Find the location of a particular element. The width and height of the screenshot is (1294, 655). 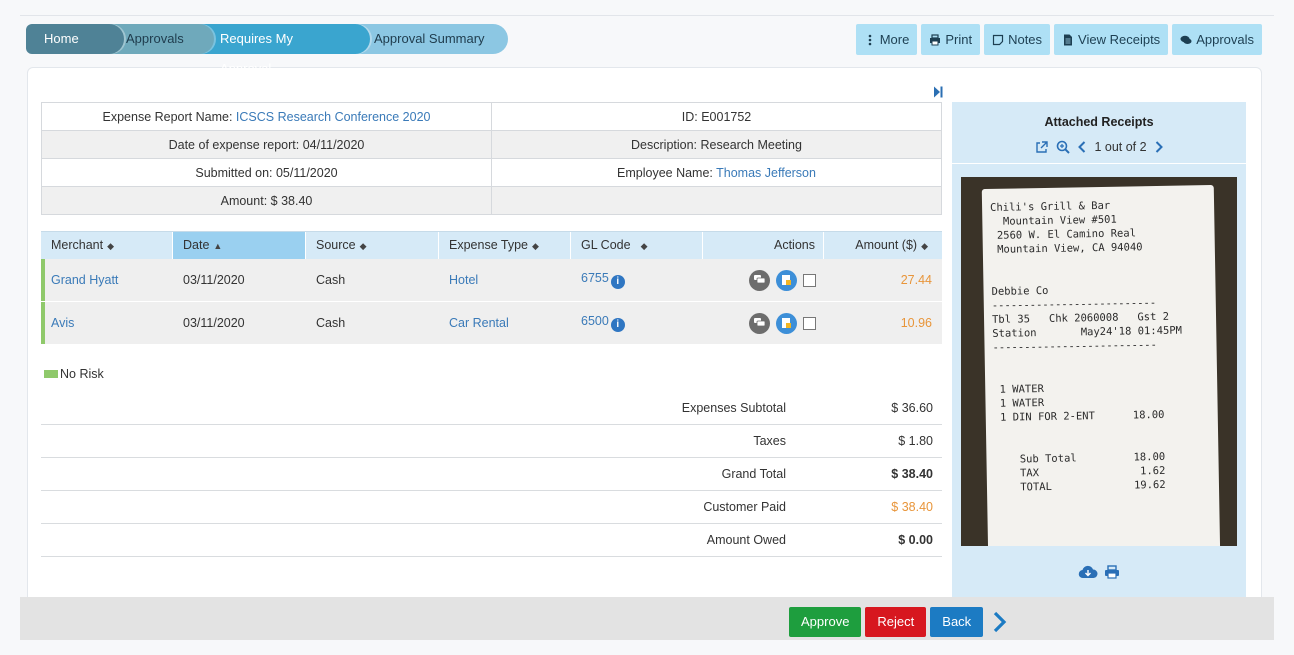

column-amount: Amount ($) ◆ is located at coordinates (883, 245).